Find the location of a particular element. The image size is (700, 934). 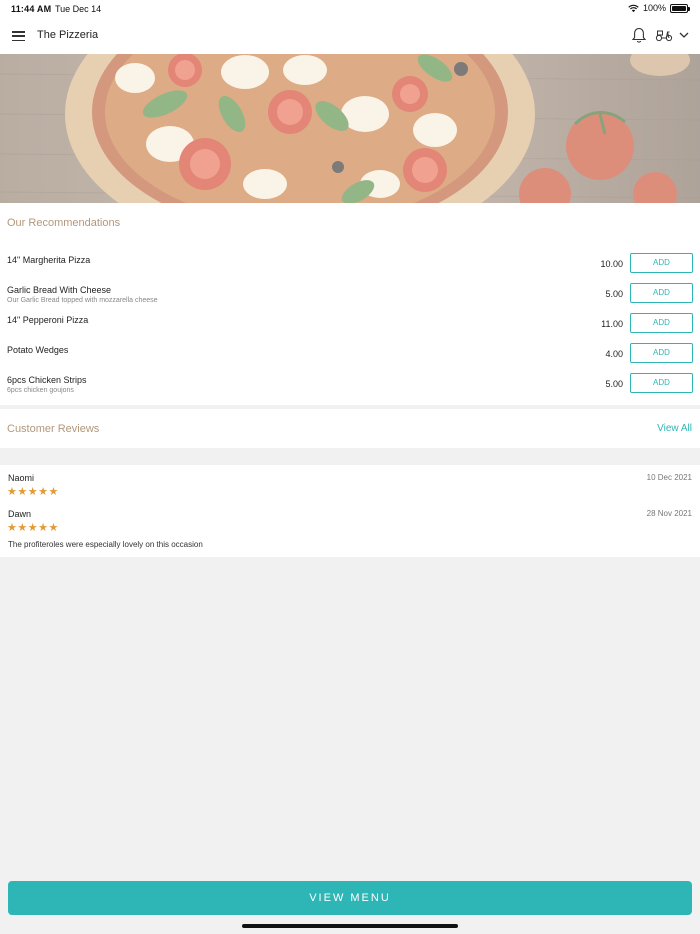

item-name: Garlic Bread With Cheese is located at coordinates (59, 290).